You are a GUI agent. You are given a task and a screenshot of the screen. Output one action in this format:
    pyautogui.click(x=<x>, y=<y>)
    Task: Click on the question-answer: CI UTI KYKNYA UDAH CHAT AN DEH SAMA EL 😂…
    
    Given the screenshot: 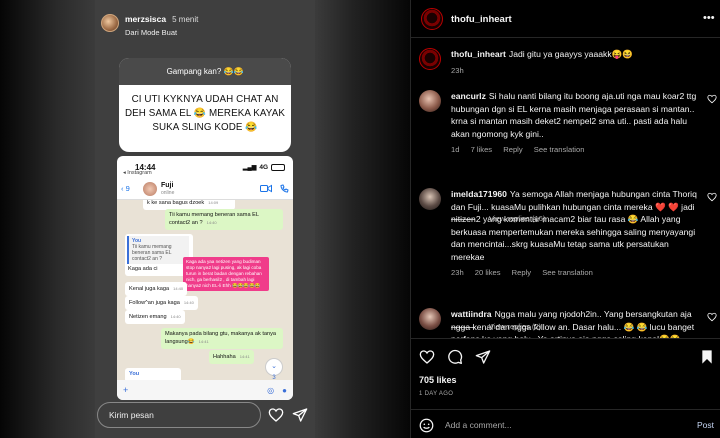 What is the action you would take?
    pyautogui.click(x=205, y=113)
    